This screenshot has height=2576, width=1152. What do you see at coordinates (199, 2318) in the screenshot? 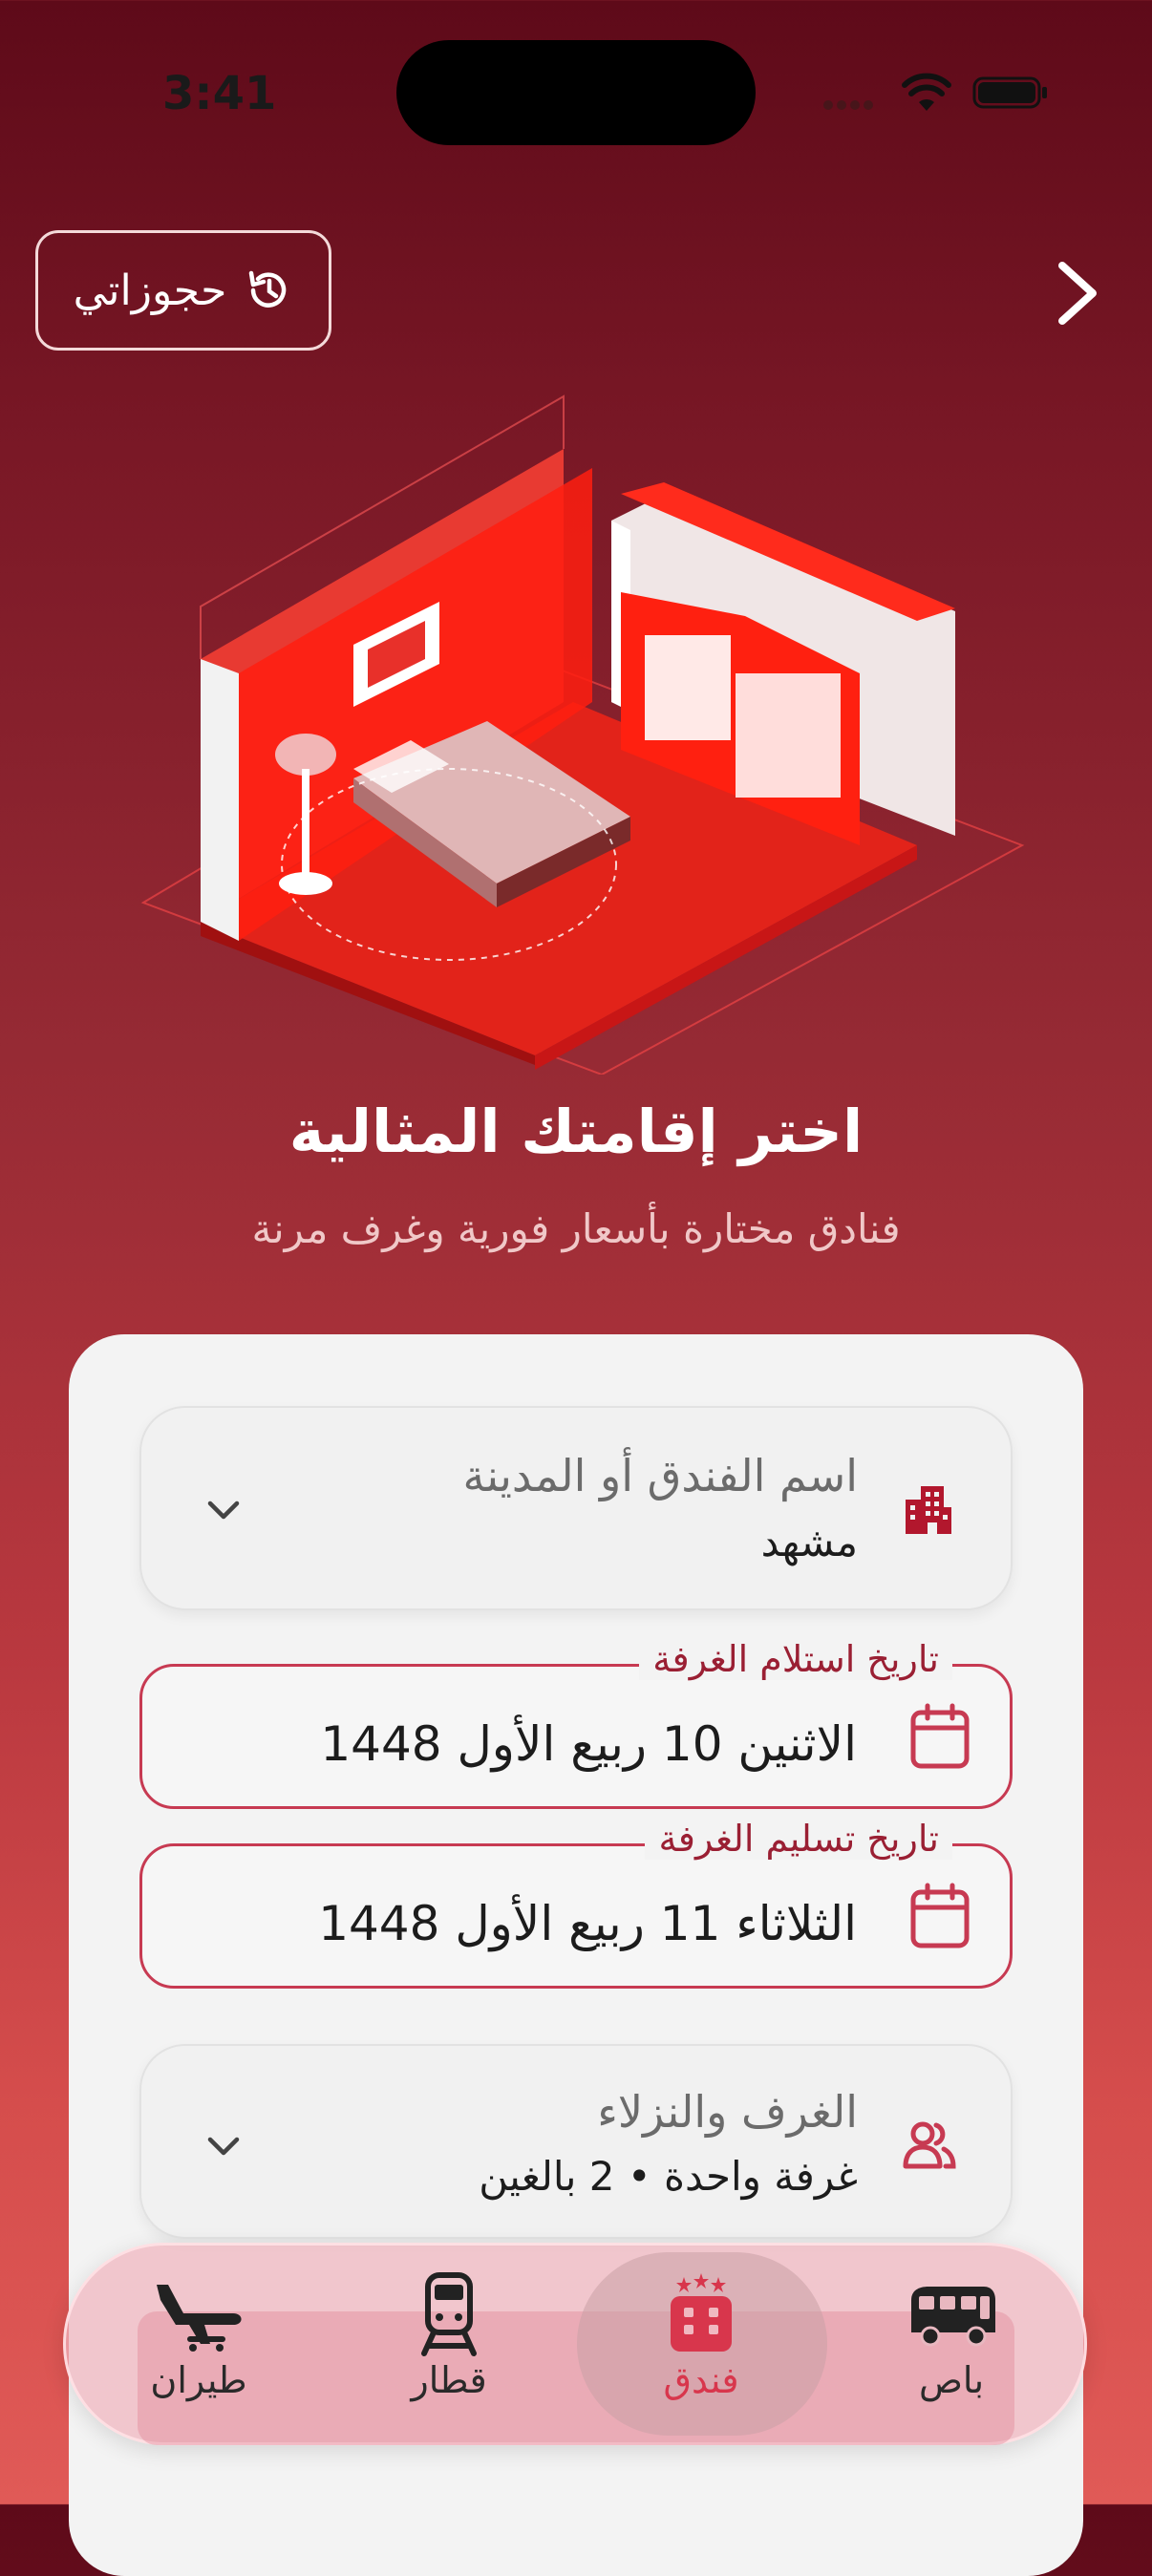
I see `plane-icon` at bounding box center [199, 2318].